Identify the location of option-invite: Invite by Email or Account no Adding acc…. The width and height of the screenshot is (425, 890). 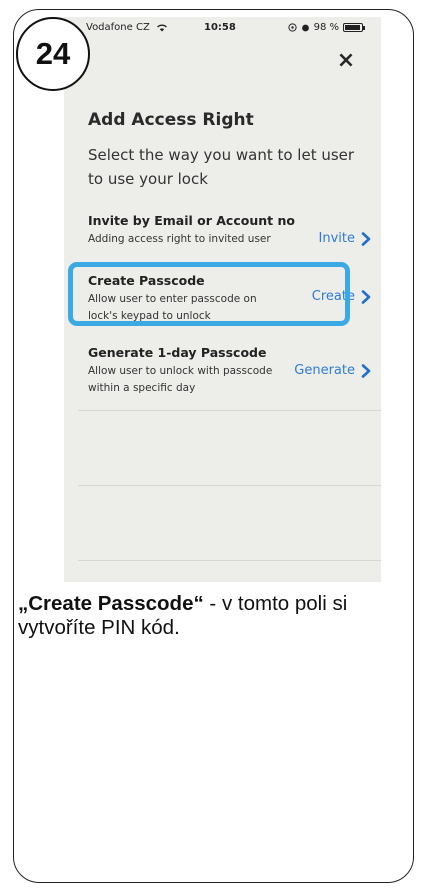
(228, 239).